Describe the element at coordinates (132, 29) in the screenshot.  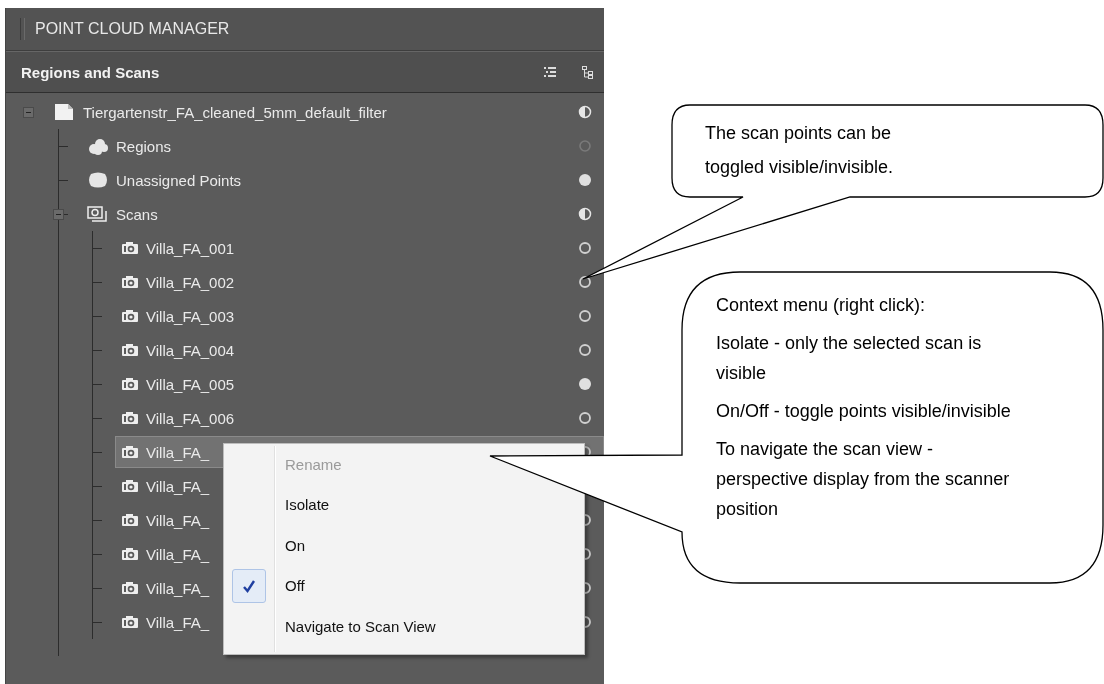
I see `panel-title: POINT CLOUD MANAGER` at that location.